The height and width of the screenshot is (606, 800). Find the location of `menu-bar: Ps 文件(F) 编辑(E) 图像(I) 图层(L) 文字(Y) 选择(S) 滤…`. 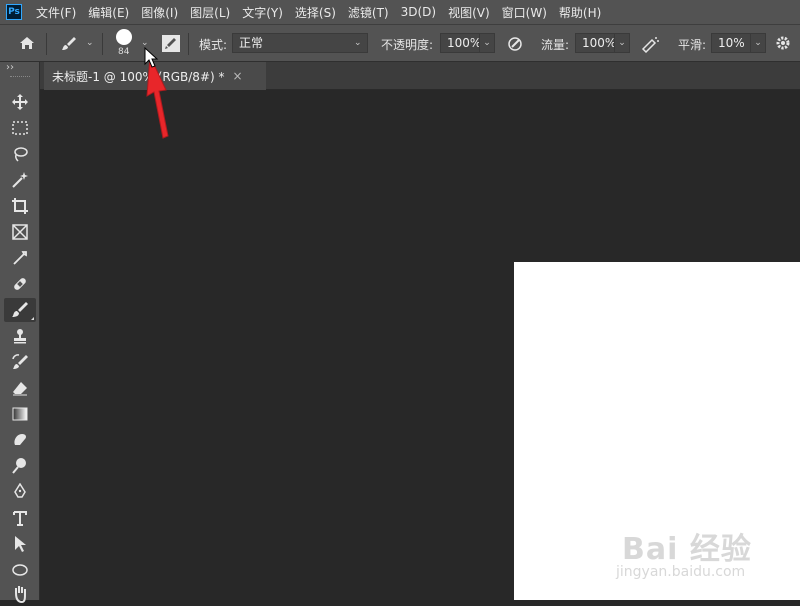

menu-bar: Ps 文件(F) 编辑(E) 图像(I) 图层(L) 文字(Y) 选择(S) 滤… is located at coordinates (400, 12).